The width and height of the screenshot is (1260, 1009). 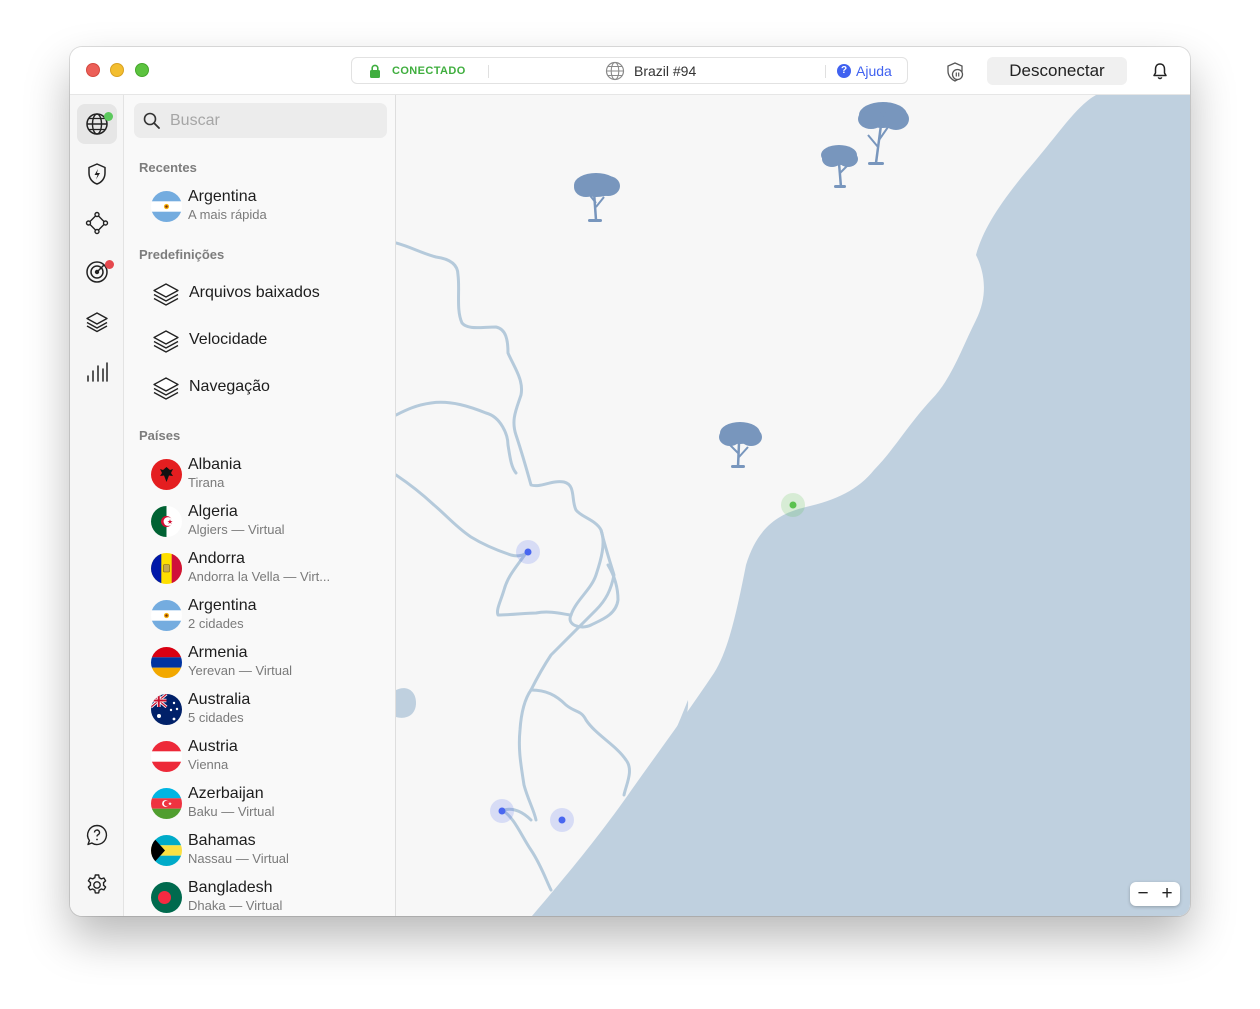 I want to click on country-title: Azerbaijan, so click(x=226, y=793).